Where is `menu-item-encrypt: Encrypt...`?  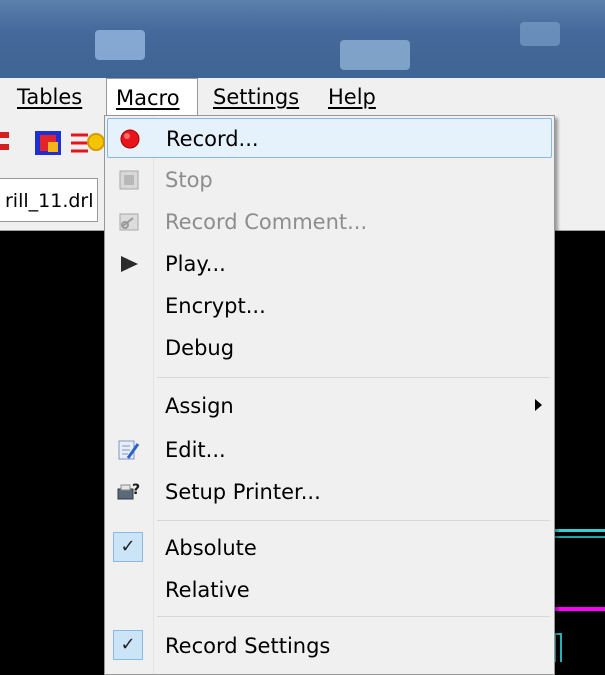
menu-item-encrypt: Encrypt... is located at coordinates (329, 306).